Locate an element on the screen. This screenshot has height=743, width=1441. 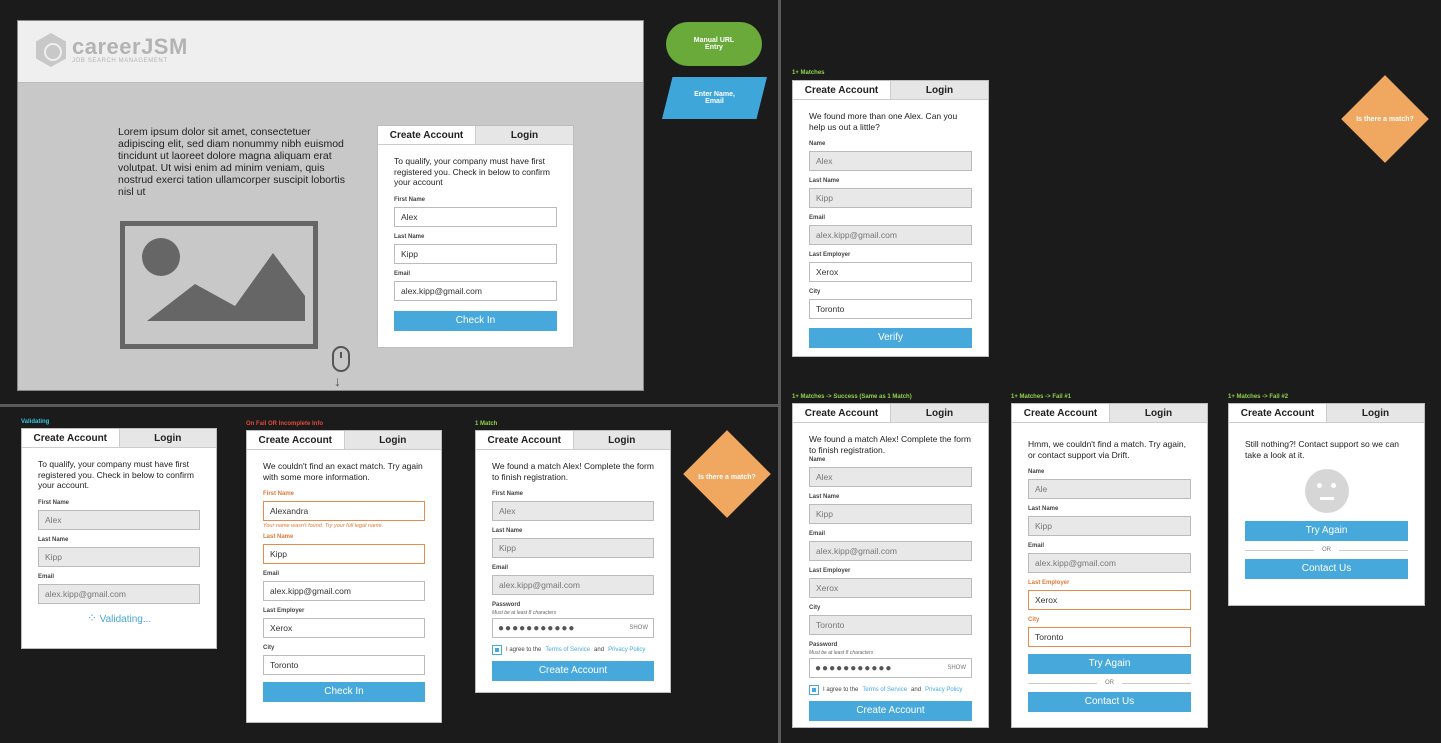
city-label: City is located at coordinates (269, 648).